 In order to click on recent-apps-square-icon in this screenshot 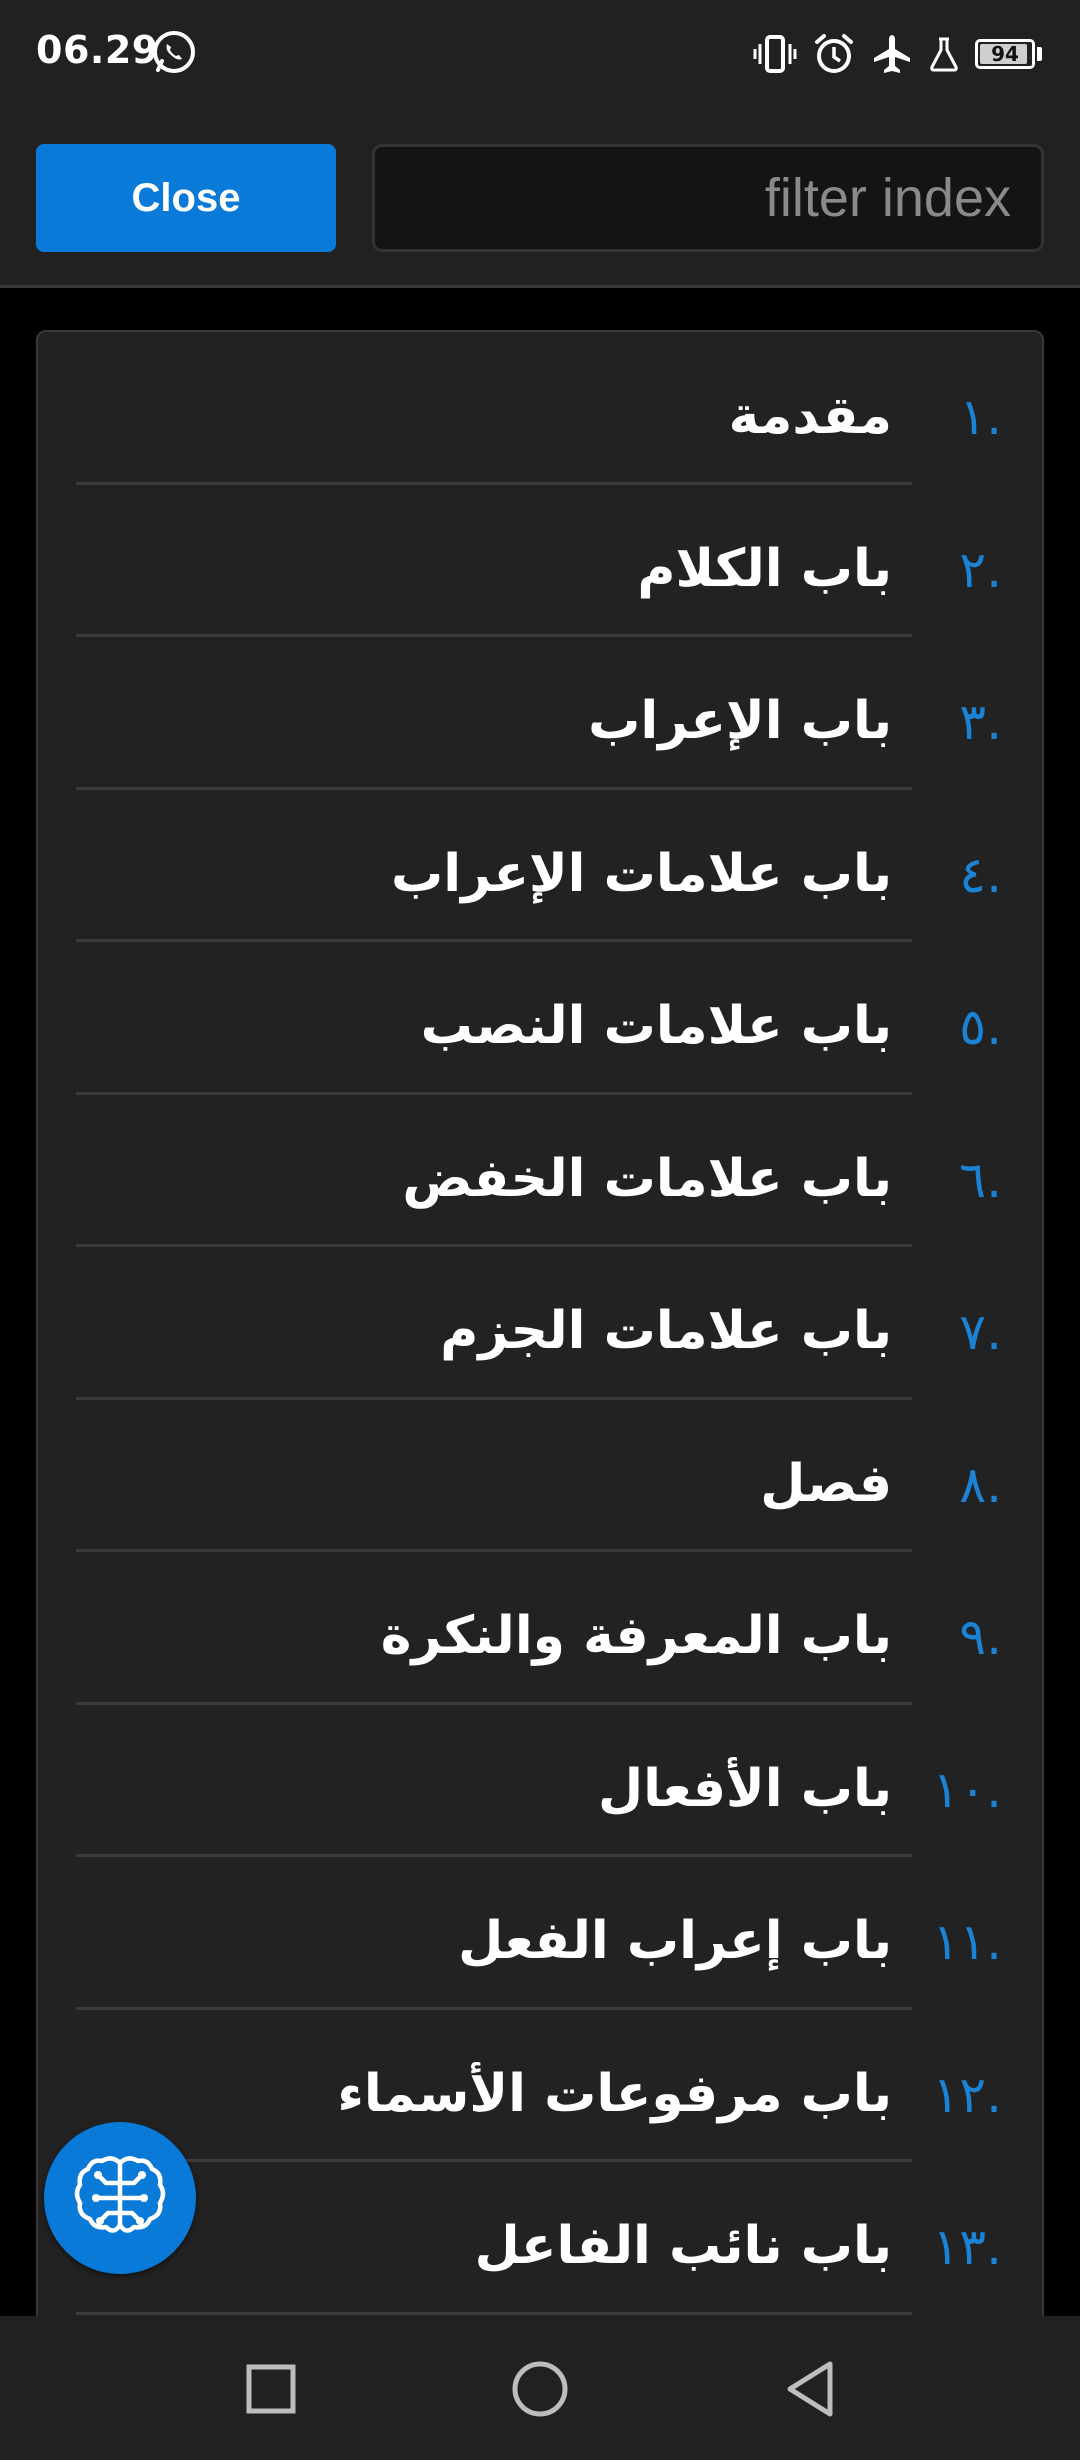, I will do `click(271, 2389)`.